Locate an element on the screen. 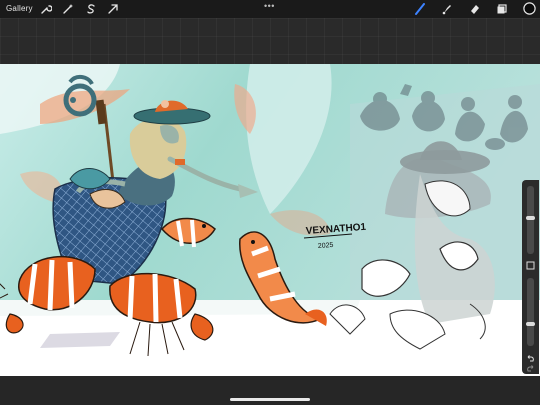 The height and width of the screenshot is (405, 540). color-swatch is located at coordinates (529, 8).